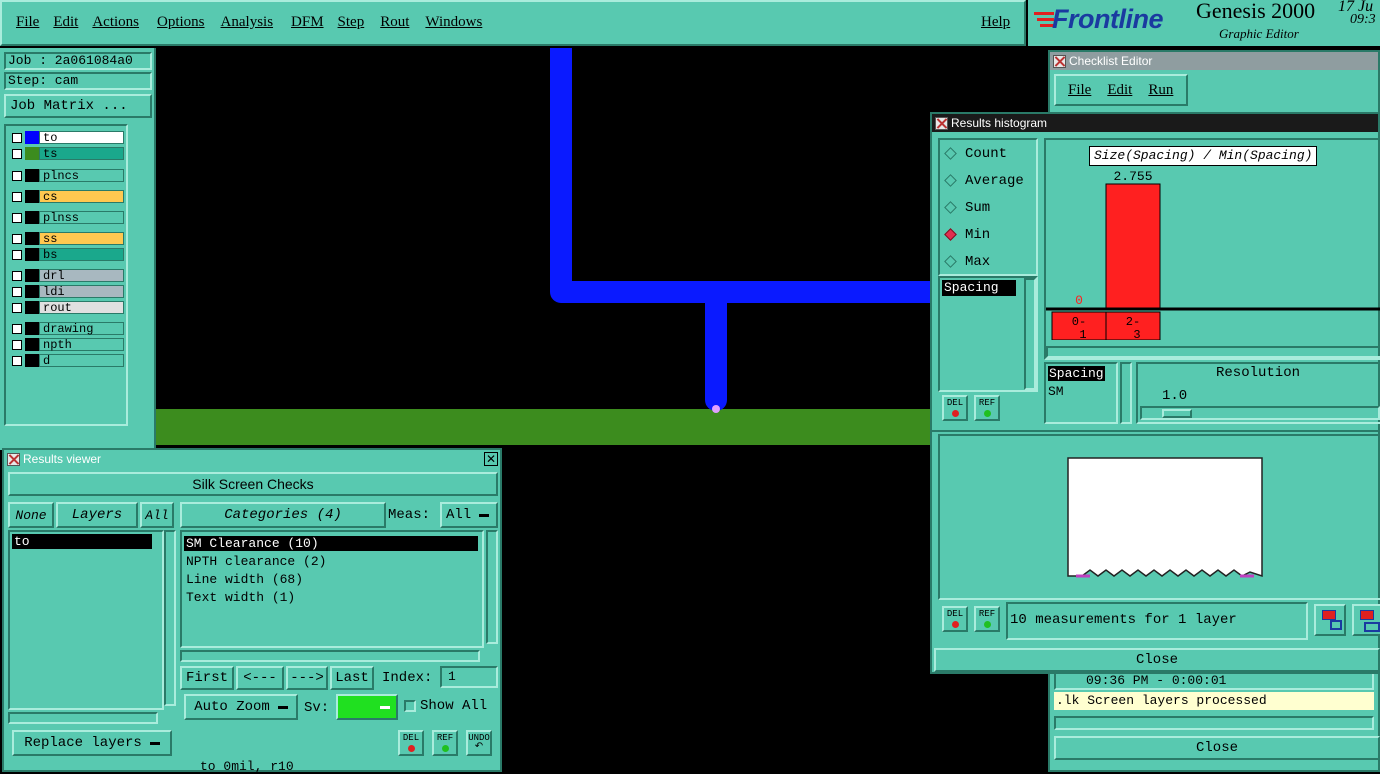  What do you see at coordinates (1076, 373) in the screenshot?
I see `list2-item-spacing: Spacing` at bounding box center [1076, 373].